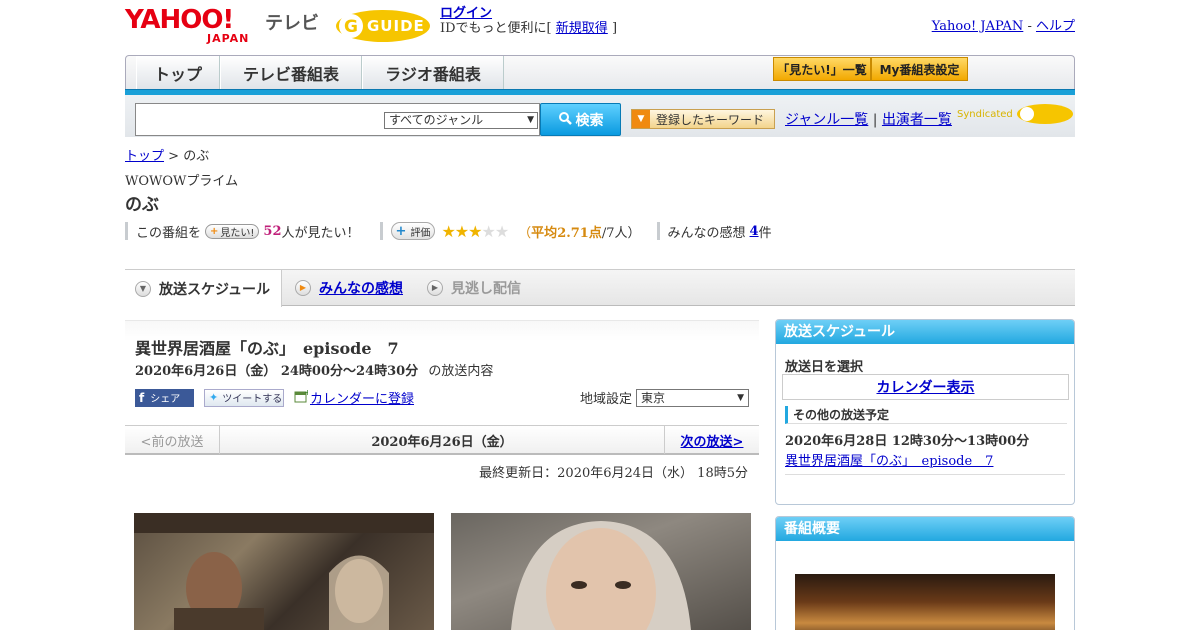 The width and height of the screenshot is (1200, 630). I want to click on rating-summary: （平均2.71点/7人）, so click(579, 233).